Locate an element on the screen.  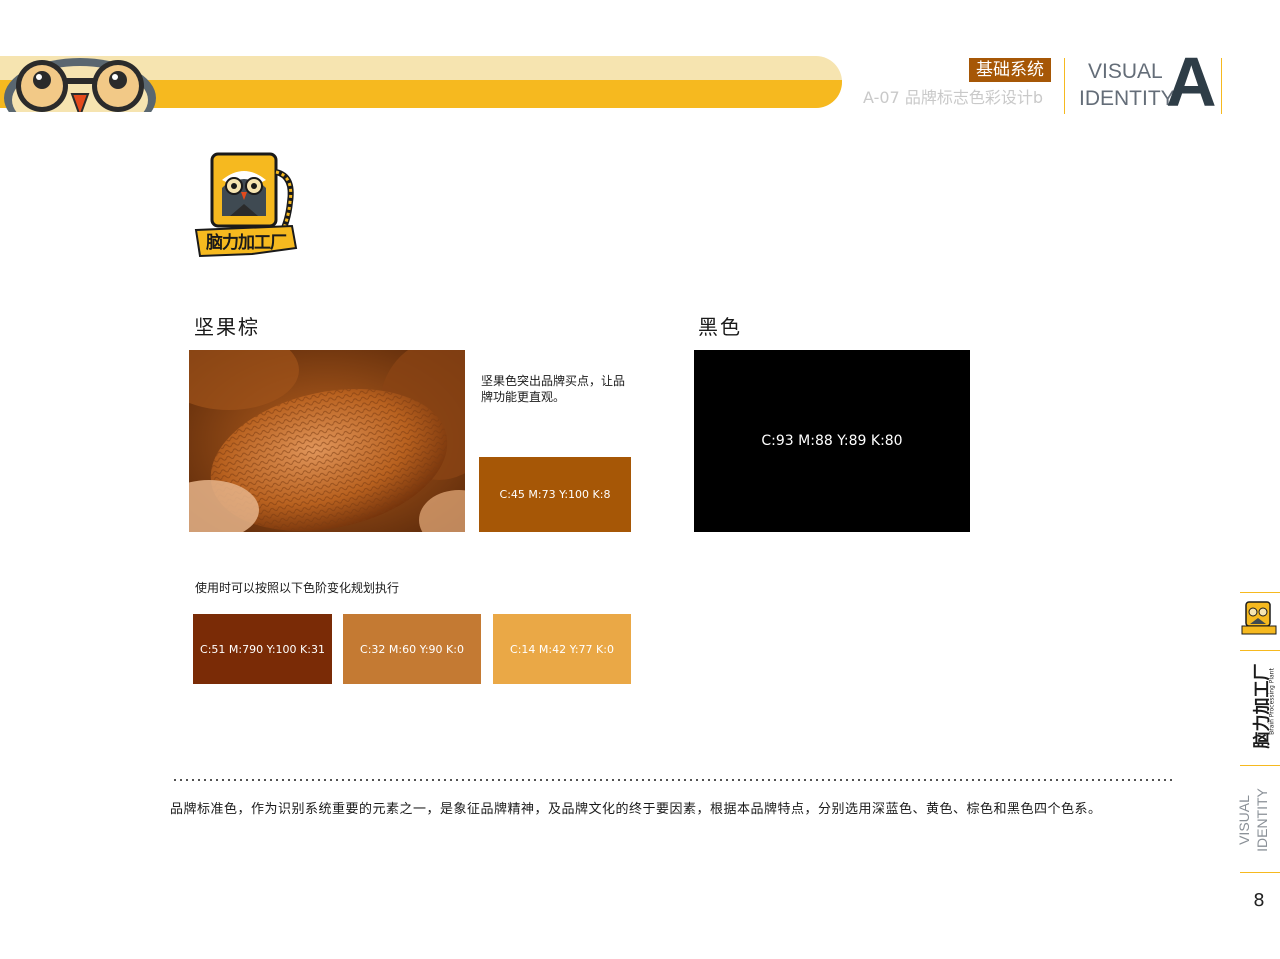
owl-eyes-icon is located at coordinates (80, 84).